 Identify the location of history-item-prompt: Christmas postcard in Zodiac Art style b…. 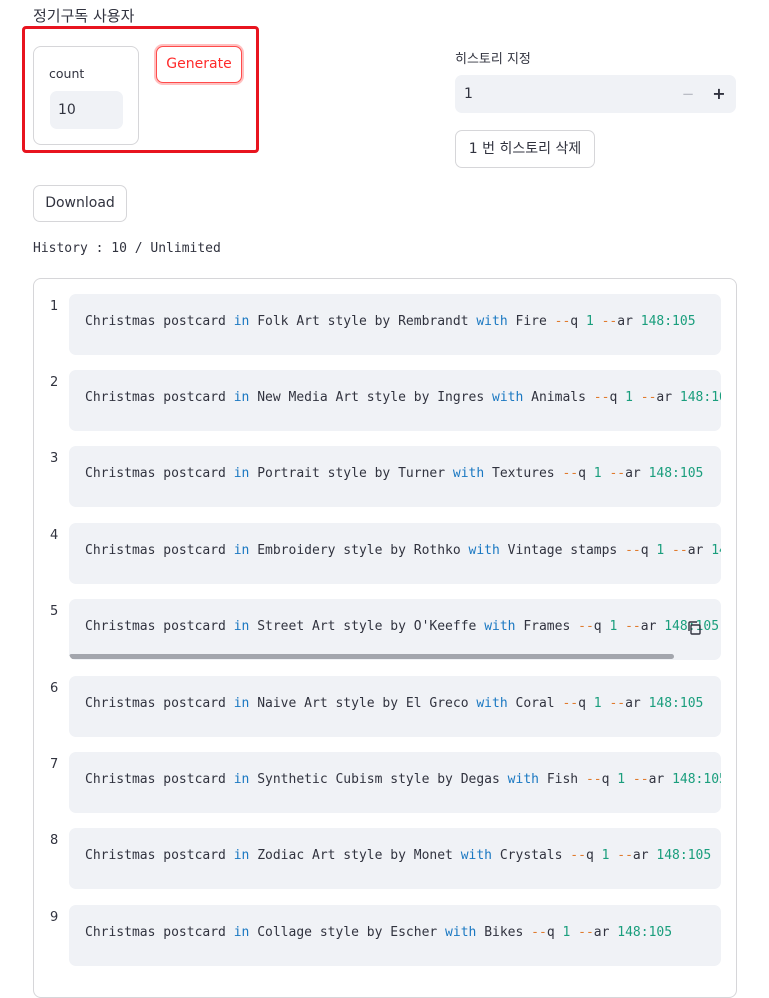
(398, 855).